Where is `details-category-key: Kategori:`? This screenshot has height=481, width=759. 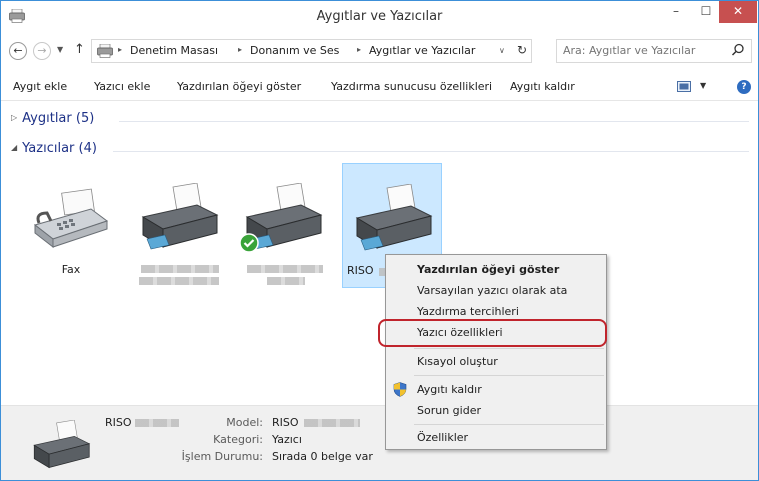
details-category-key: Kategori: is located at coordinates (238, 439).